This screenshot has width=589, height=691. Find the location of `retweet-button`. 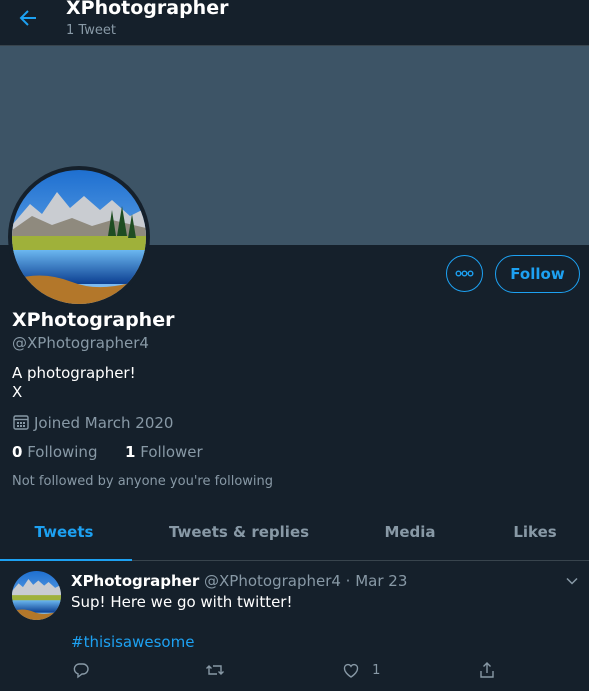

retweet-button is located at coordinates (215, 670).